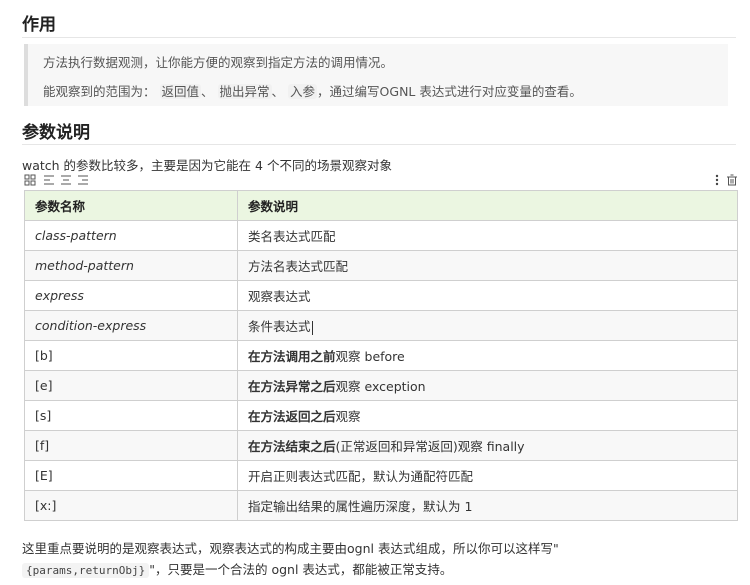 Image resolution: width=750 pixels, height=585 pixels. I want to click on param-desc-cell: 在方法结束之后(正常返回和异常返回)观察 finally, so click(487, 445).